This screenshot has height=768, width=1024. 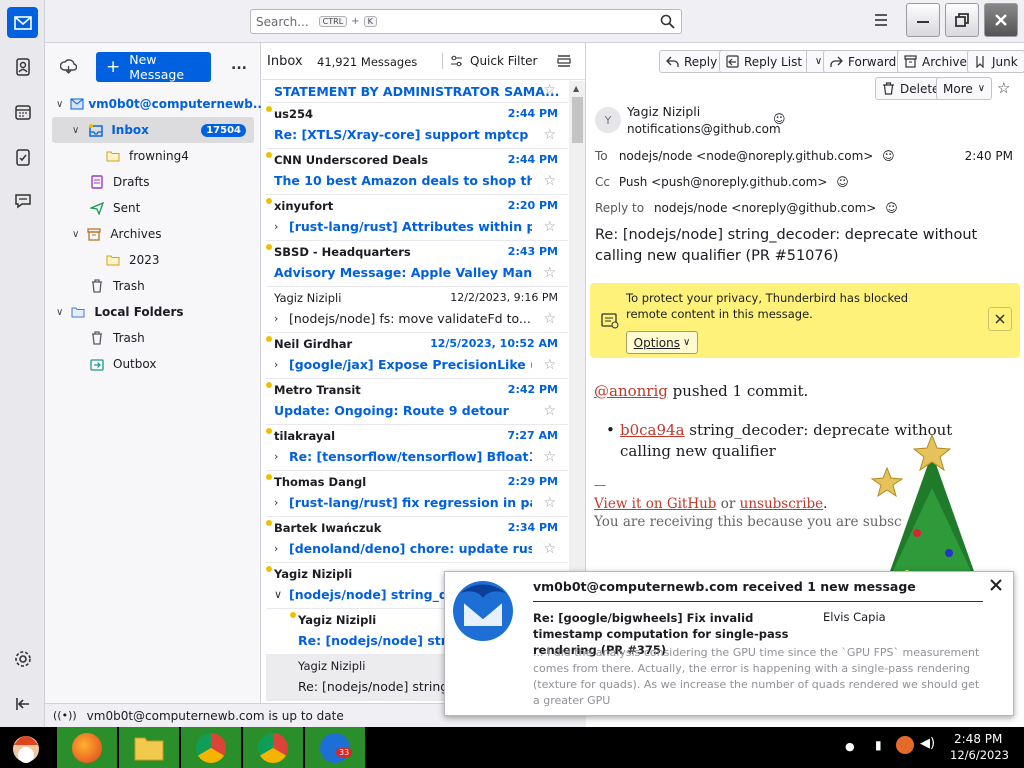 What do you see at coordinates (22, 156) in the screenshot?
I see `tasks-icon` at bounding box center [22, 156].